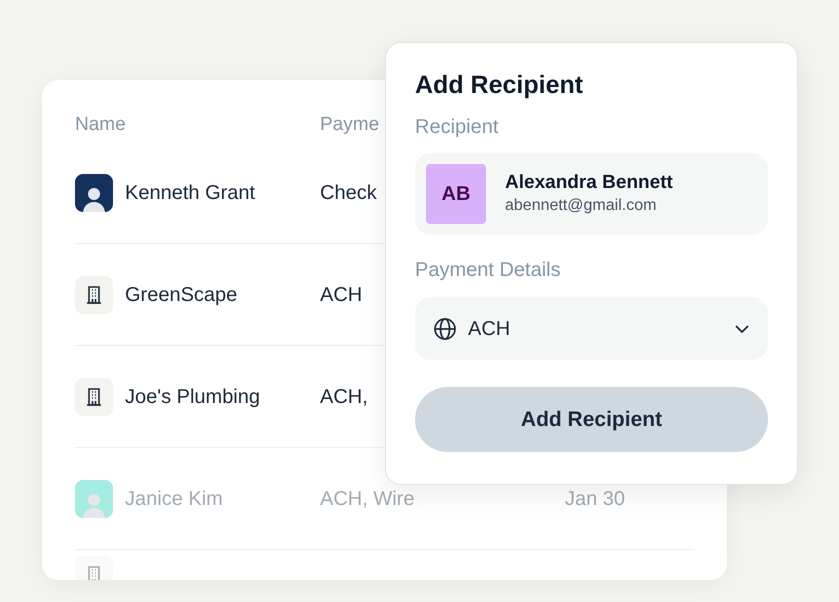  Describe the element at coordinates (181, 295) in the screenshot. I see `name-cell-text: GreenScape` at that location.